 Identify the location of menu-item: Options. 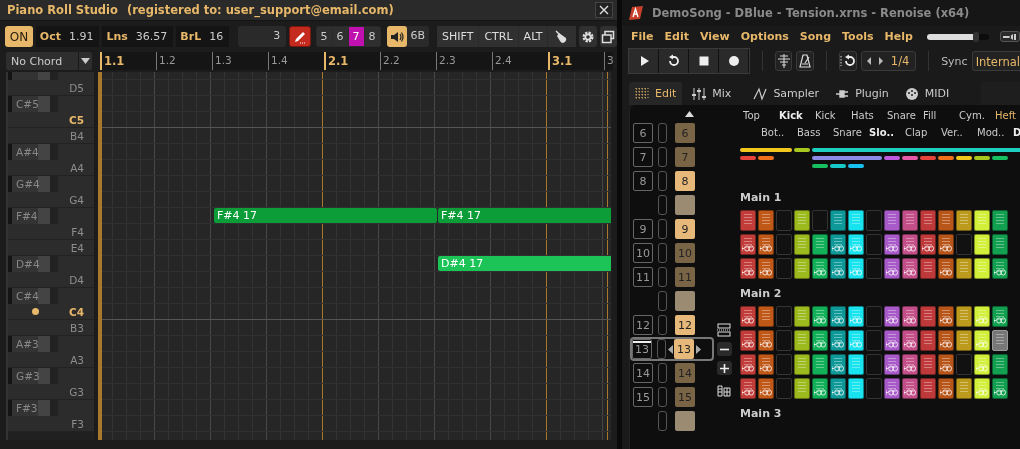
(764, 36).